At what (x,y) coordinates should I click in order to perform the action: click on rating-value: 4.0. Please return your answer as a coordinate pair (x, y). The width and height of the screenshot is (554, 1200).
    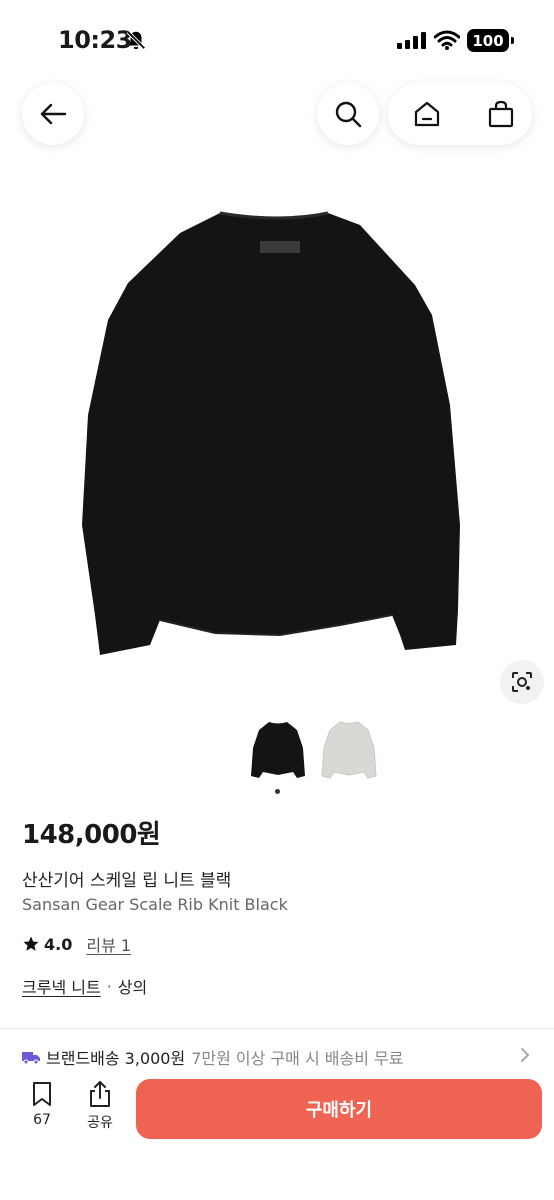
    Looking at the image, I should click on (58, 944).